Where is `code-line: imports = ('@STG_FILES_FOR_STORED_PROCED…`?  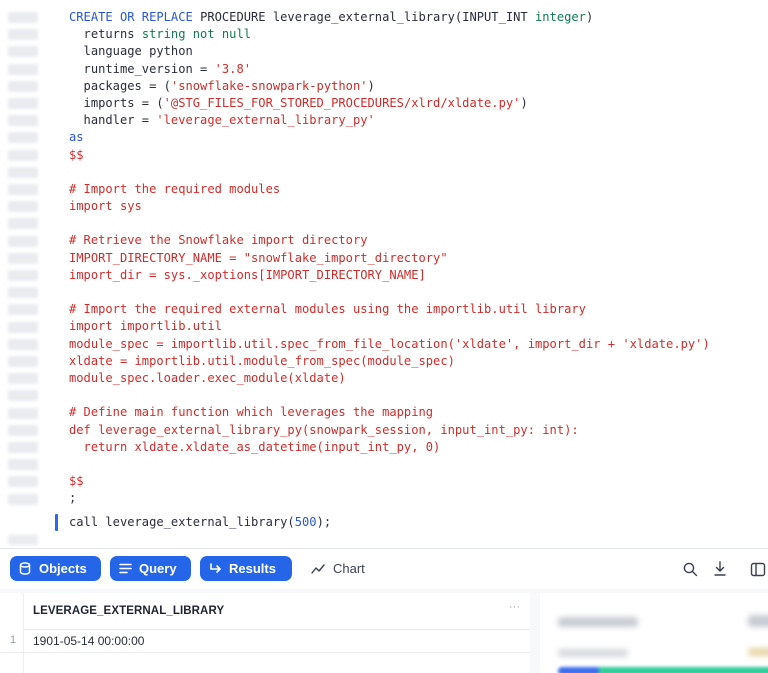
code-line: imports = ('@STG_FILES_FOR_STORED_PROCED… is located at coordinates (389, 103).